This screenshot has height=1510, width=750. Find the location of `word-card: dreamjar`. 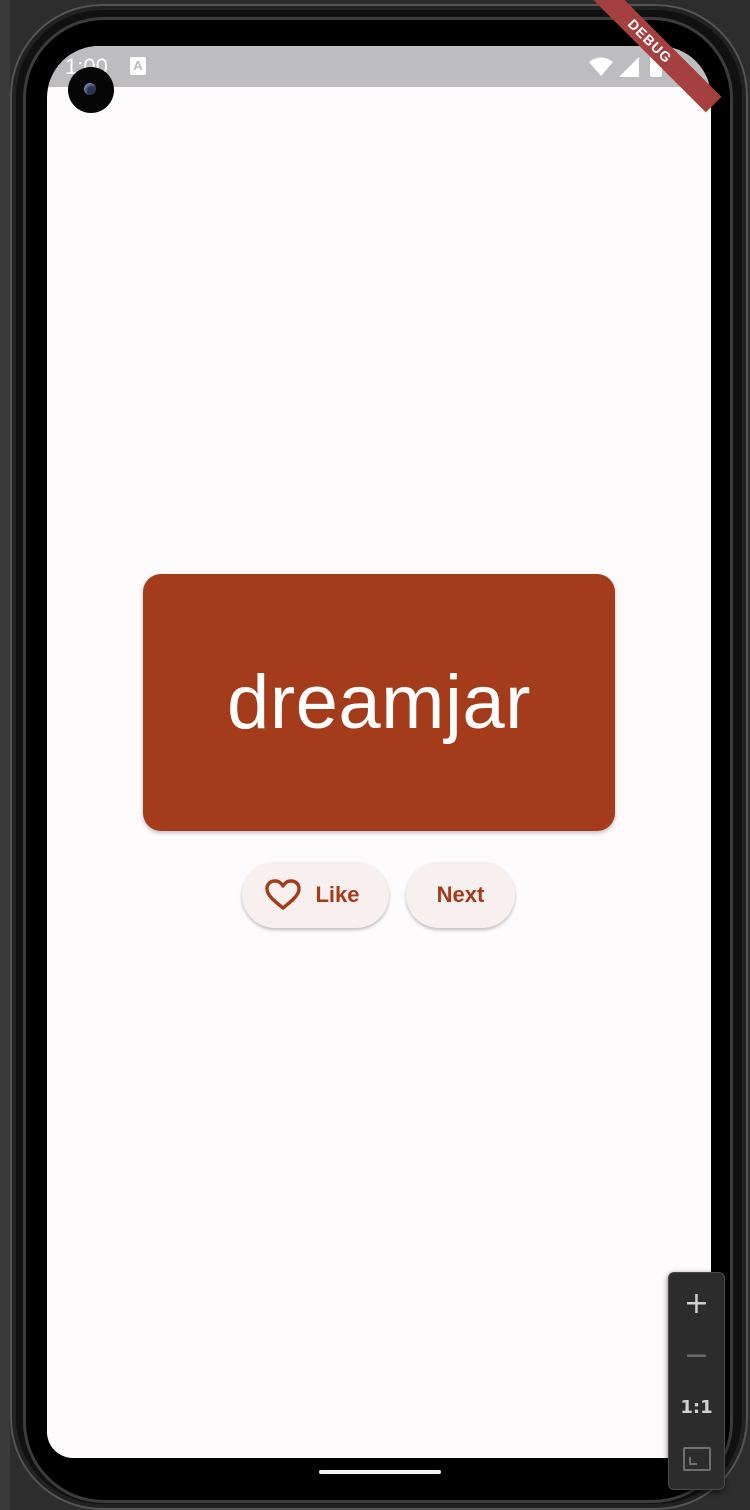

word-card: dreamjar is located at coordinates (379, 702).